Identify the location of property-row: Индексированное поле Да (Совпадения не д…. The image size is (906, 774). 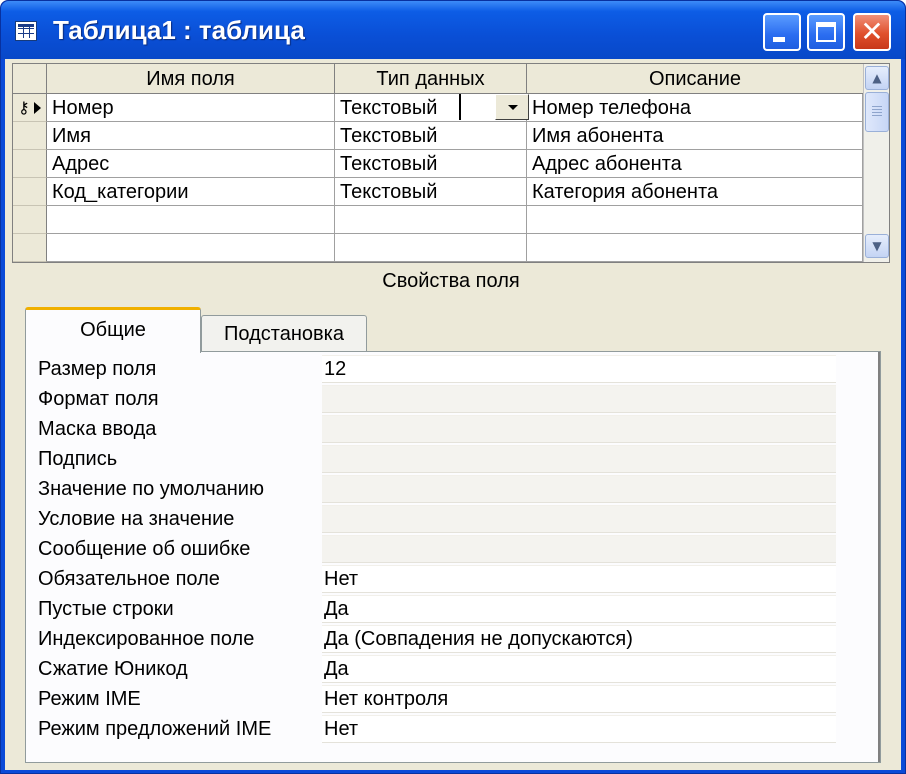
(454, 639).